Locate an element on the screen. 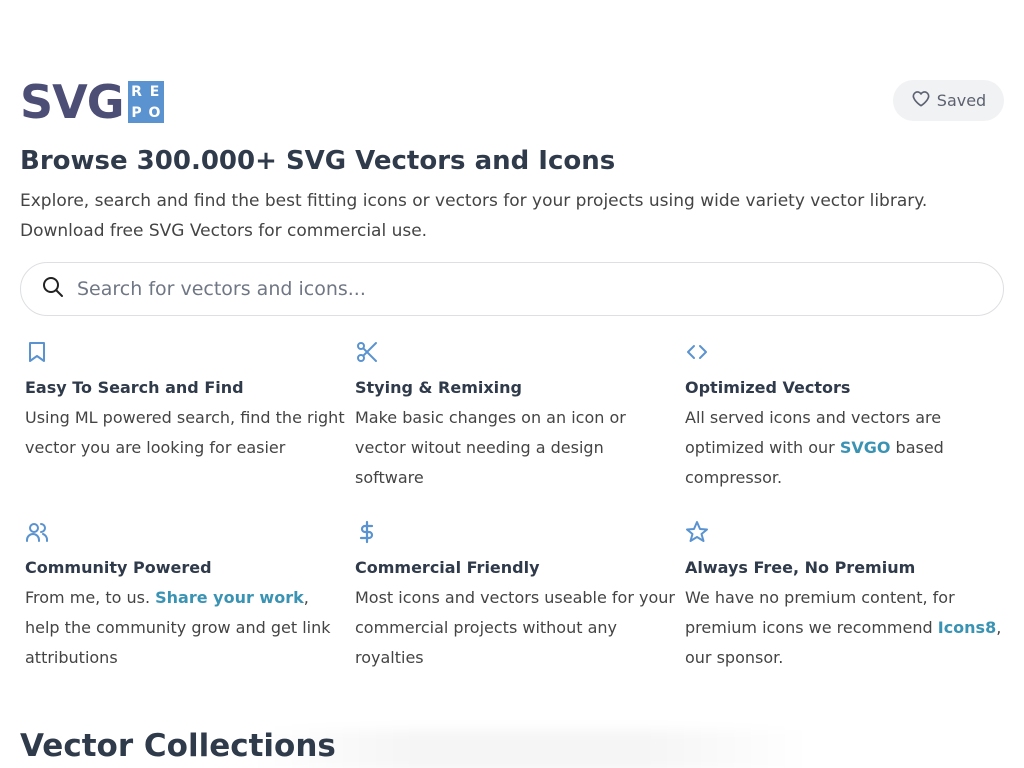 The width and height of the screenshot is (1024, 768). icons8-link: Icons8 is located at coordinates (967, 627).